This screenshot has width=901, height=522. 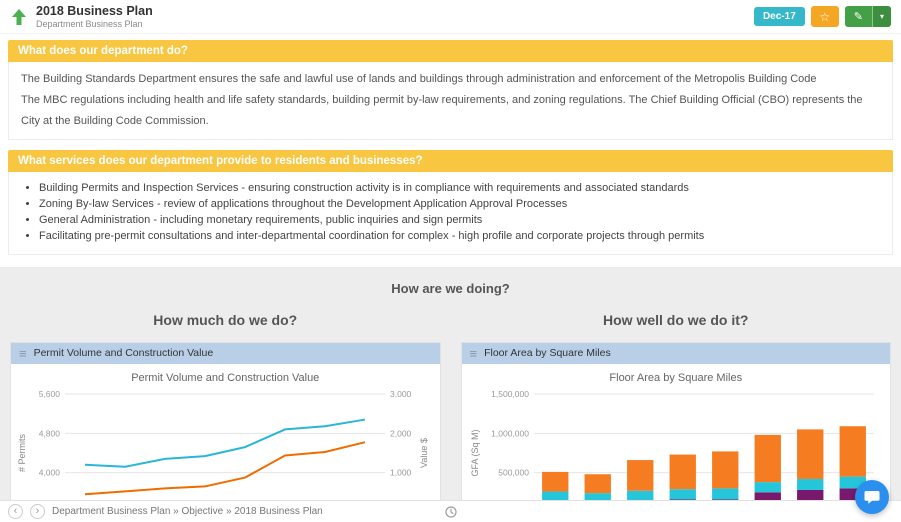 I want to click on chat-button, so click(x=872, y=497).